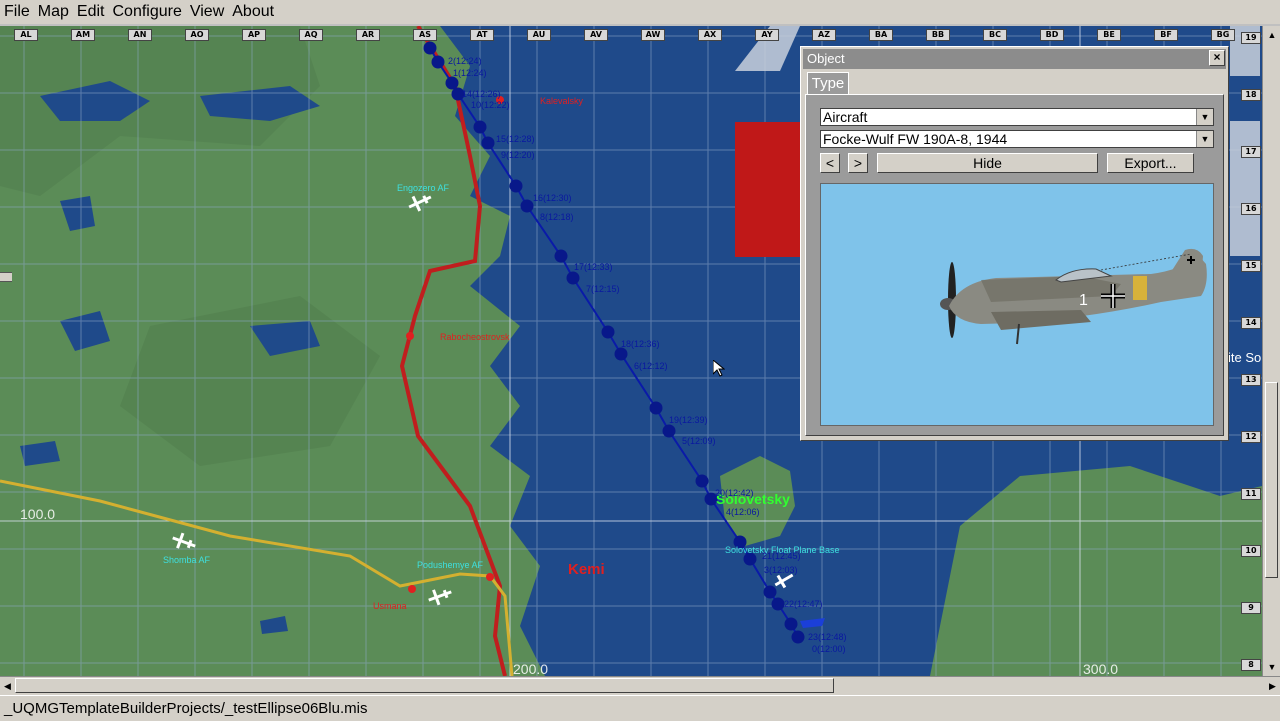 Image resolution: width=1280 pixels, height=721 pixels. Describe the element at coordinates (1251, 38) in the screenshot. I see `grid-row-header: 19` at that location.